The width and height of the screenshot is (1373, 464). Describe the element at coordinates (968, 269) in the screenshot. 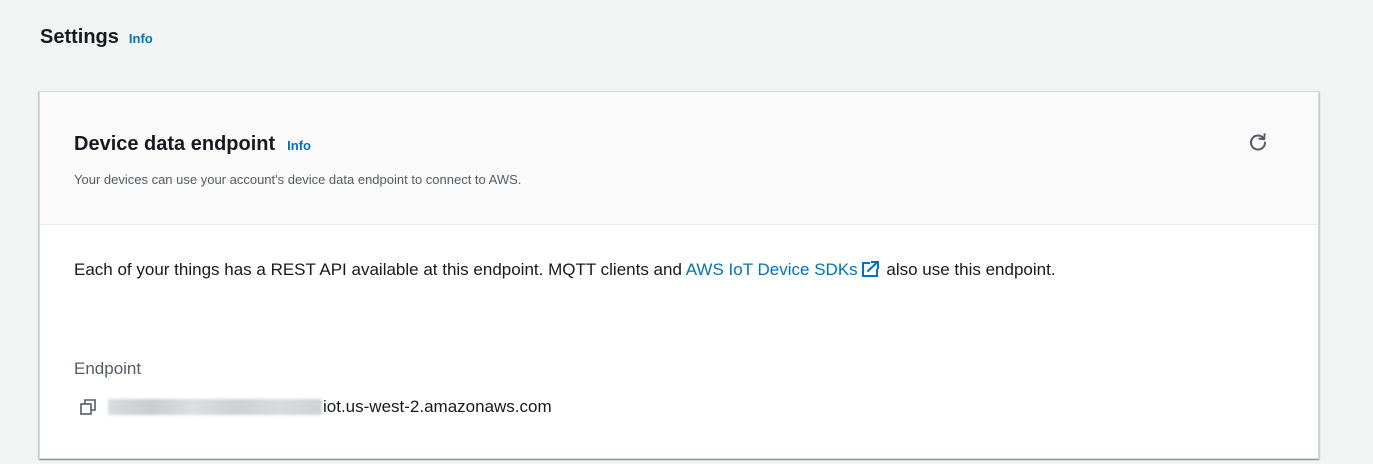

I see `explanation-text-end: also use this endpoint.` at that location.